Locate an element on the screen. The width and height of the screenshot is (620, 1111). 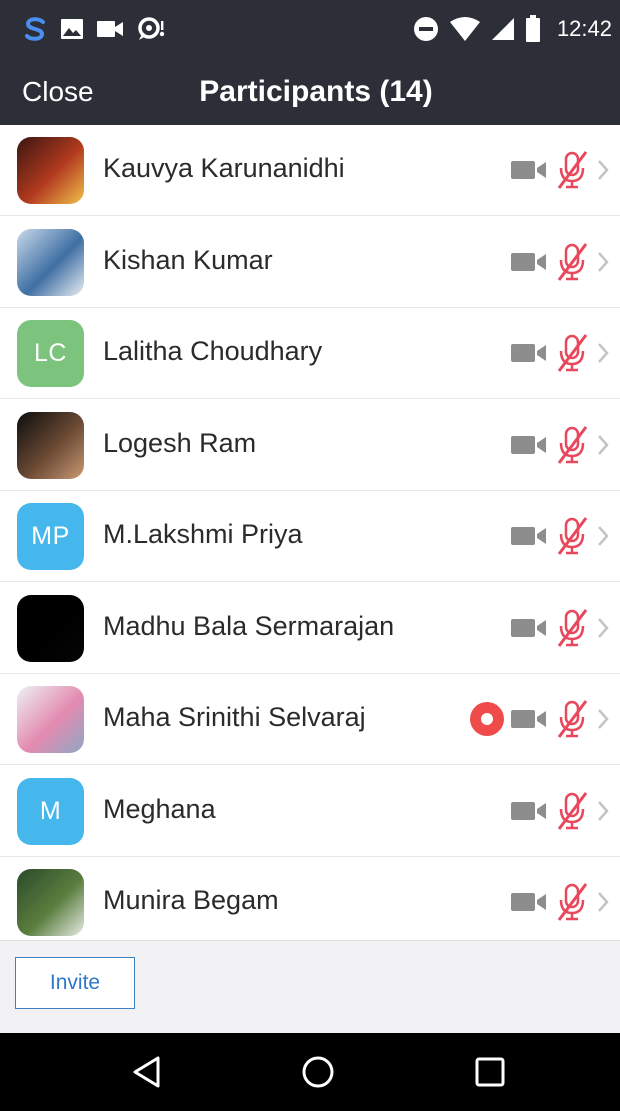
participant-row: LC Lalitha Choudhary is located at coordinates (310, 353).